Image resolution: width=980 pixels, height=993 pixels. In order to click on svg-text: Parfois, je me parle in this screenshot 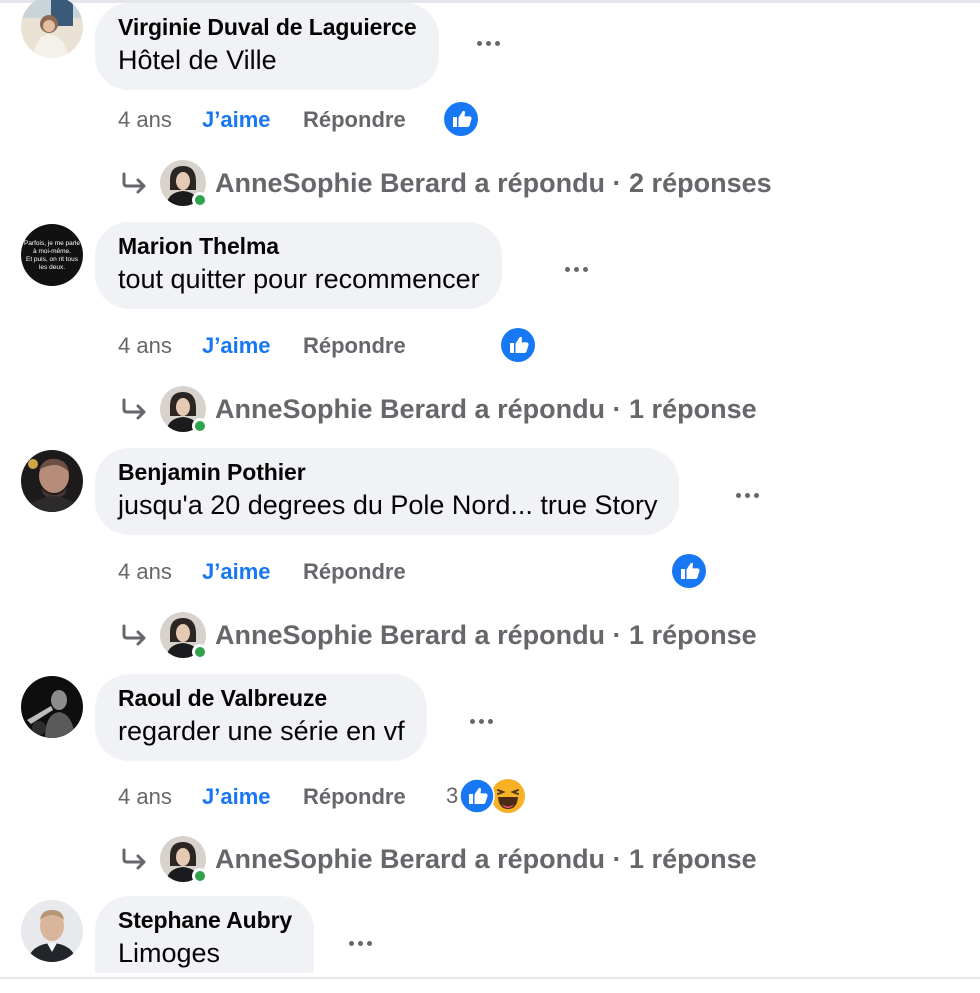, I will do `click(52, 243)`.